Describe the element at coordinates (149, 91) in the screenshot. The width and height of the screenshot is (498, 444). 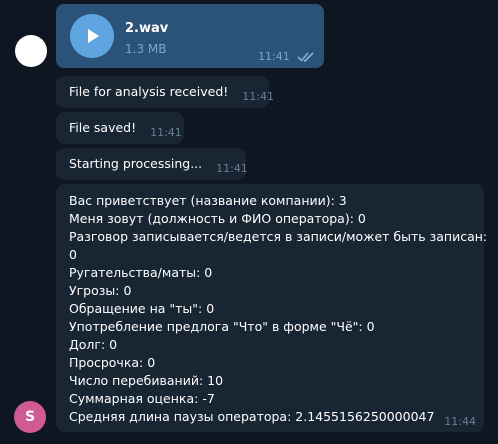
I see `message-text: File for analysis received!` at that location.